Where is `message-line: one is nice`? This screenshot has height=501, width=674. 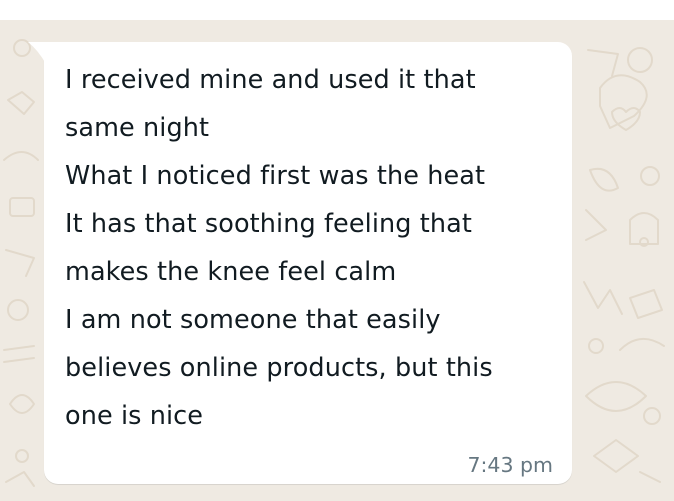 message-line: one is nice is located at coordinates (134, 416).